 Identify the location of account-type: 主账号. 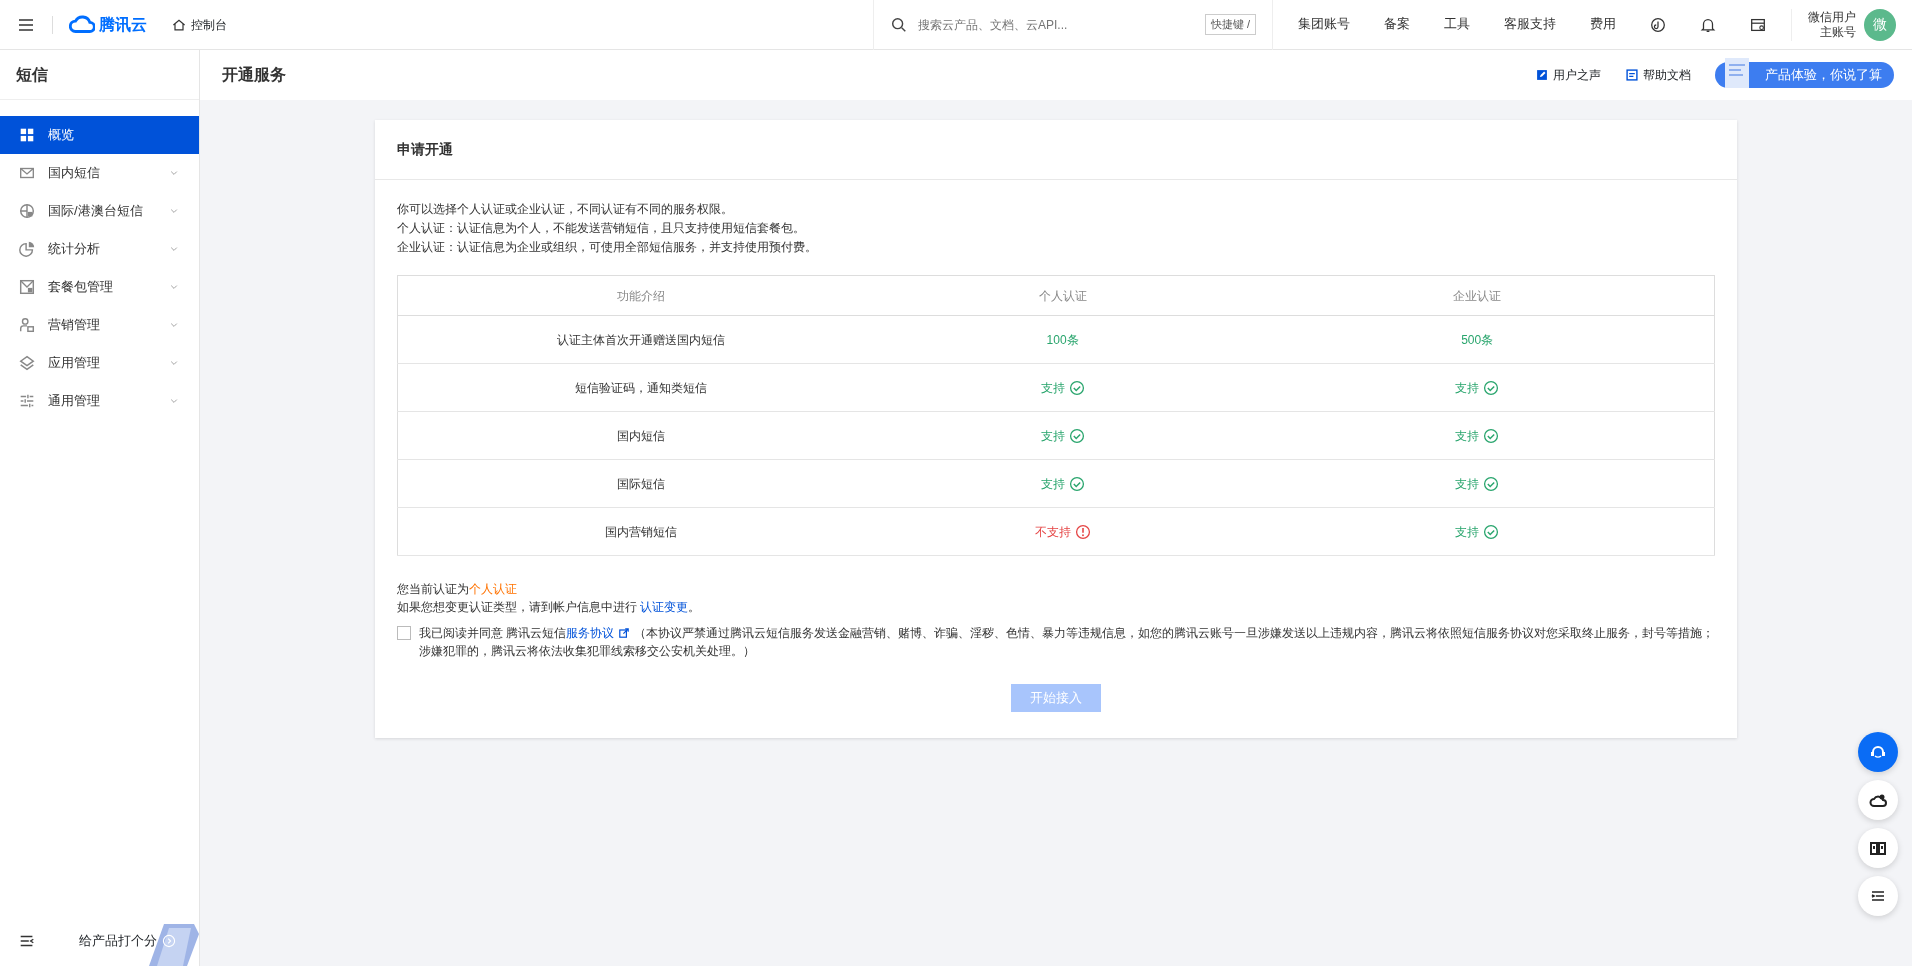
(1837, 32).